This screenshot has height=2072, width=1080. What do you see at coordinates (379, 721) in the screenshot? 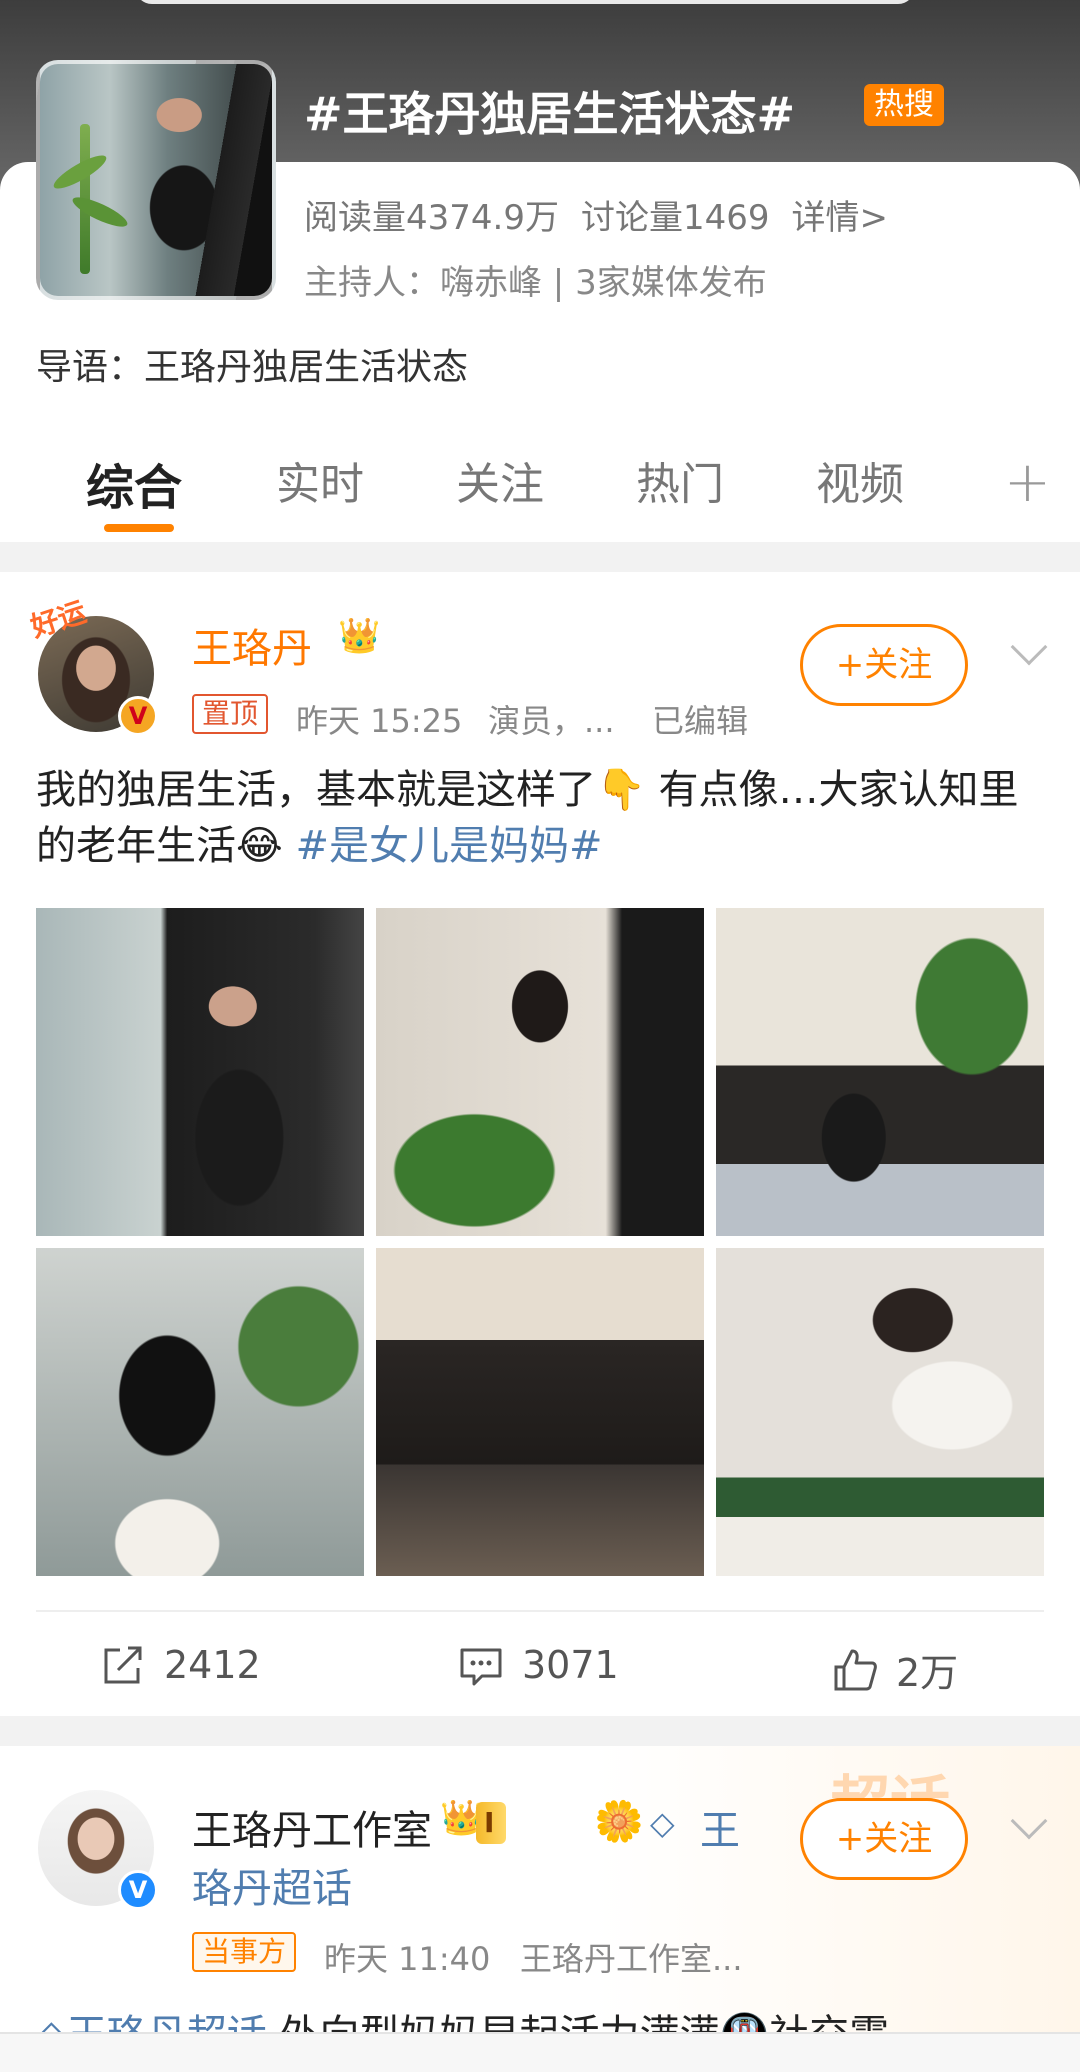
I see `post-time: 昨天 15:25` at bounding box center [379, 721].